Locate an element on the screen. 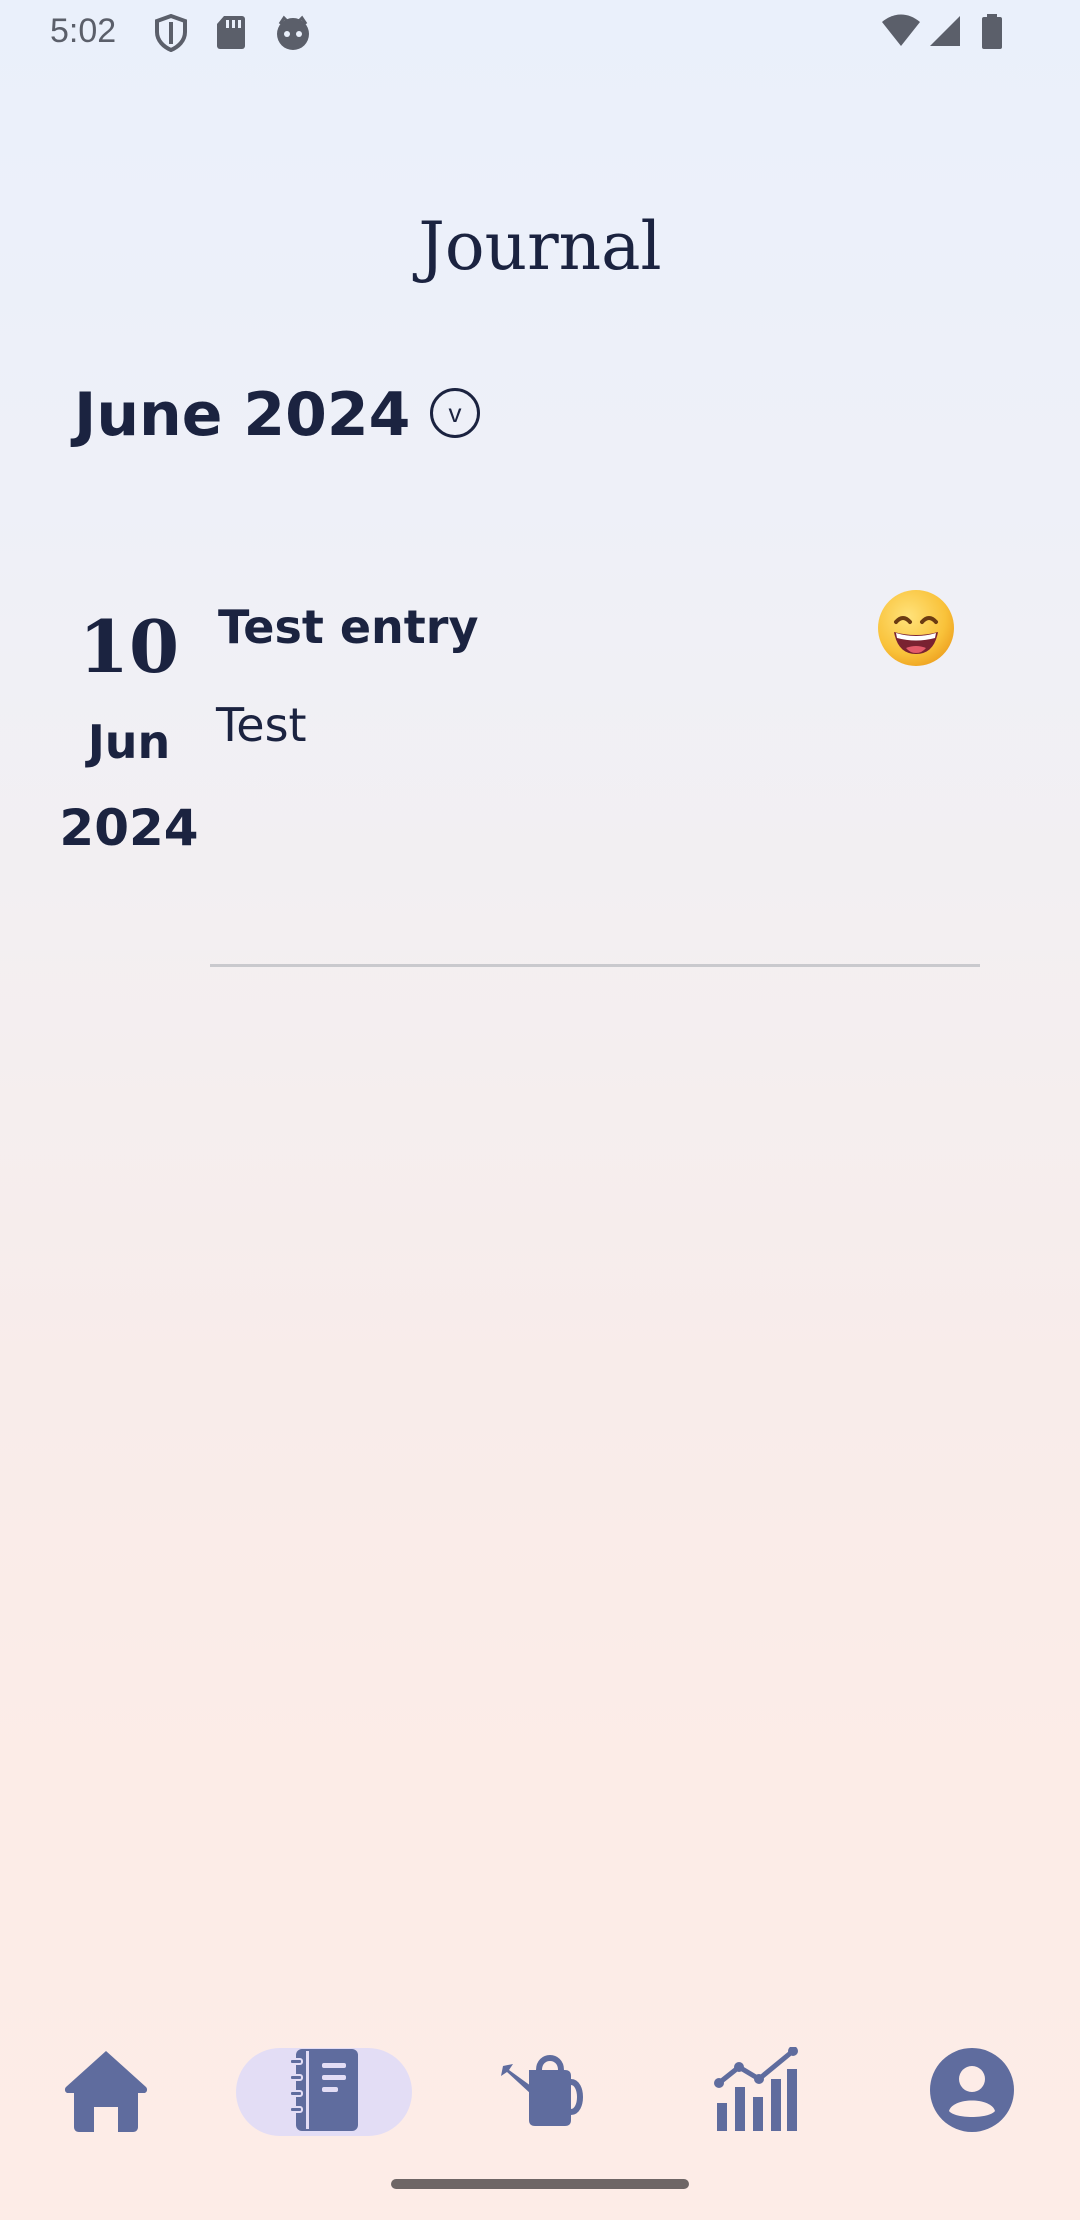 This screenshot has width=1080, height=2220. home-indicator is located at coordinates (540, 2184).